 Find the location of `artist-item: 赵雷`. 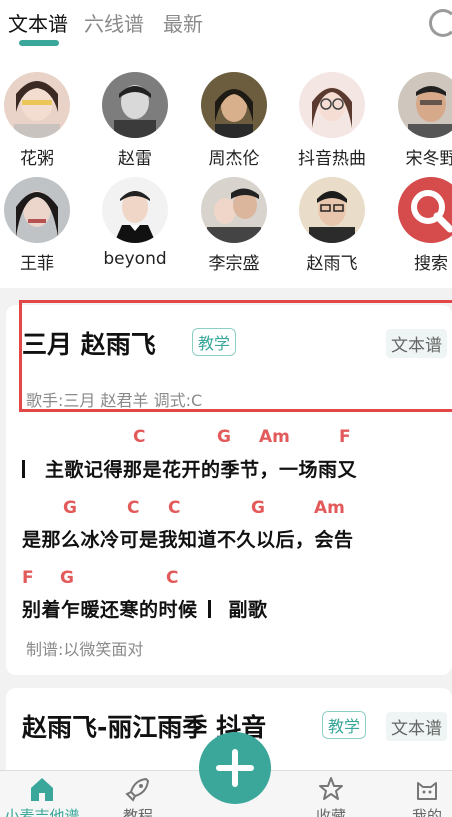

artist-item: 赵雷 is located at coordinates (135, 120).